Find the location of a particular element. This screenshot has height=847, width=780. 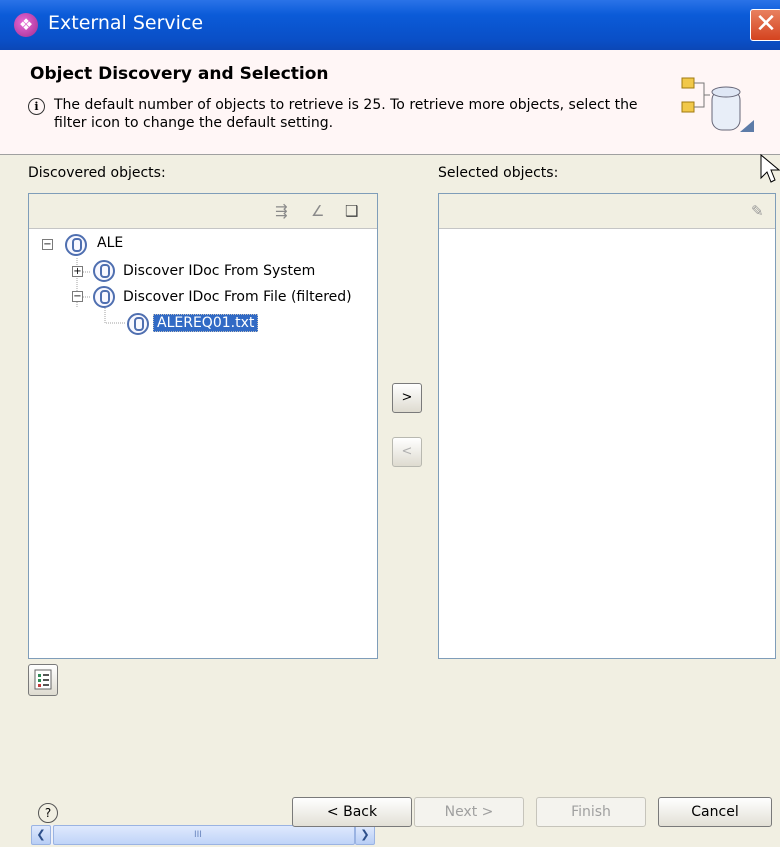

scroll-right-arrow-icon: ❯ is located at coordinates (365, 835).